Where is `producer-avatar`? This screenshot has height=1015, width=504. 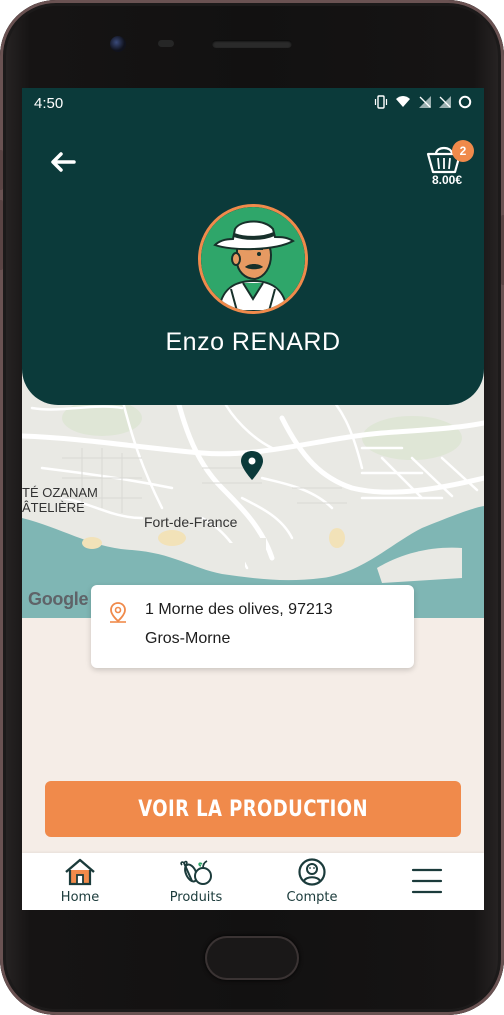 producer-avatar is located at coordinates (253, 259).